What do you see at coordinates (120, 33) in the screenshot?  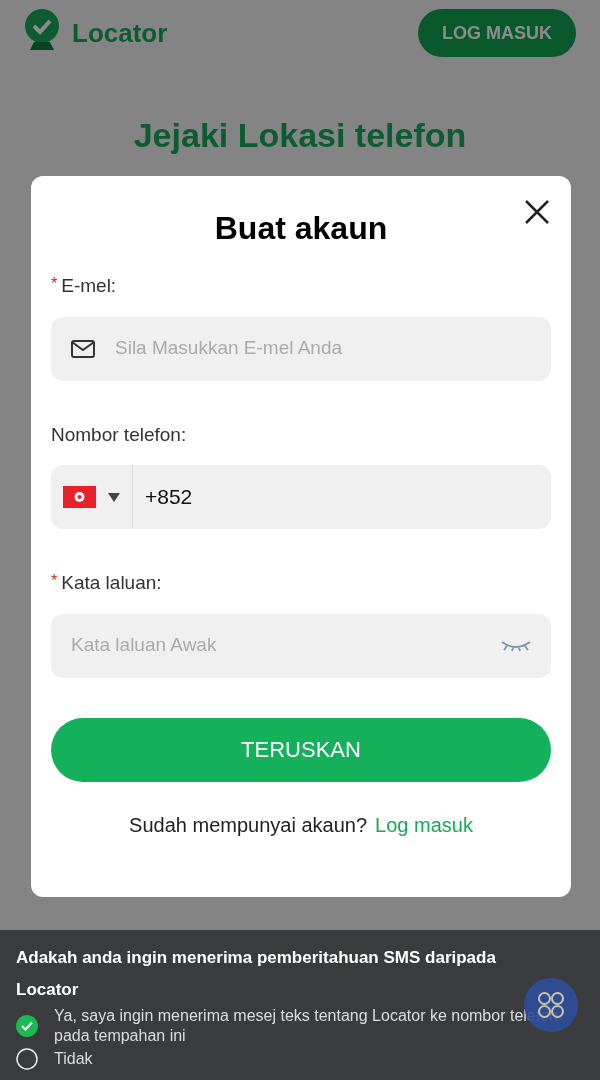 I see `logo-text: Locator` at bounding box center [120, 33].